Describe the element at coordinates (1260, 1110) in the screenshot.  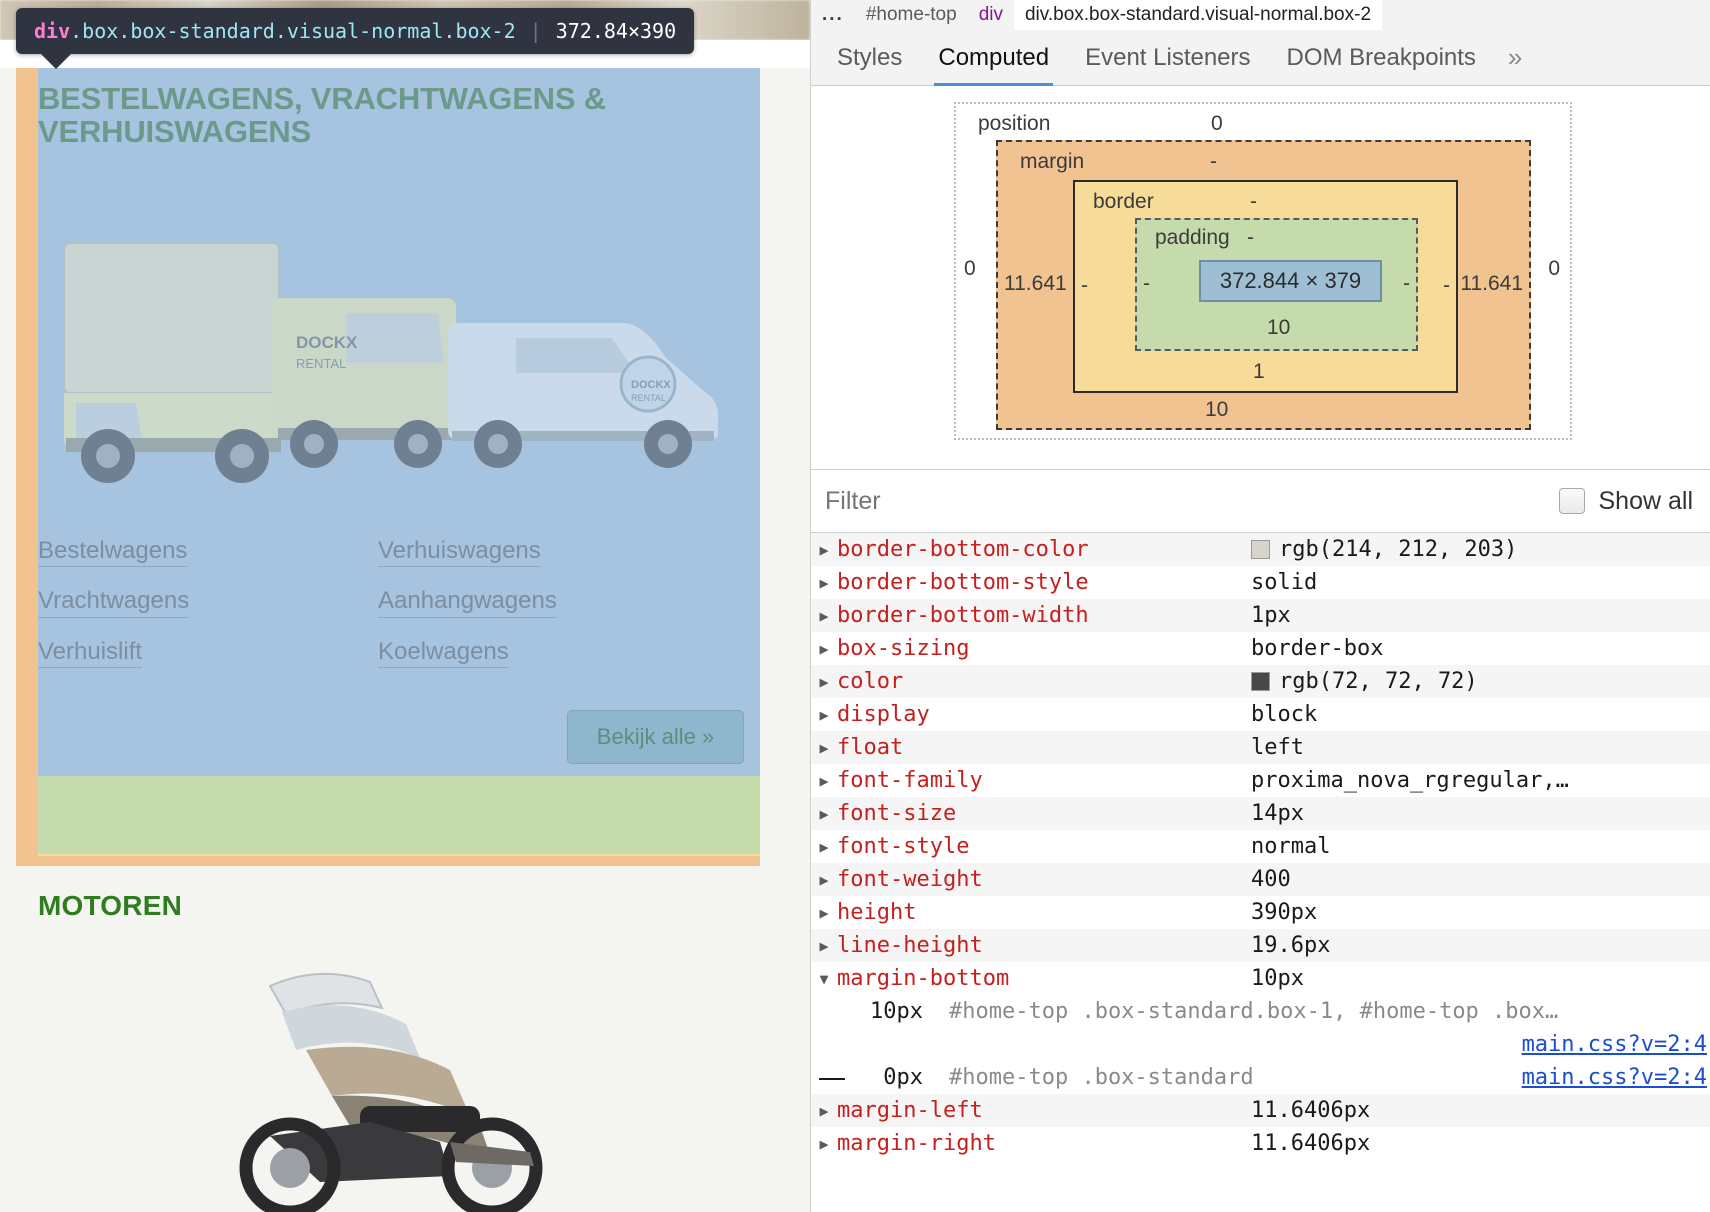
I see `table-row: ▶ margin-left 11.6406px` at that location.